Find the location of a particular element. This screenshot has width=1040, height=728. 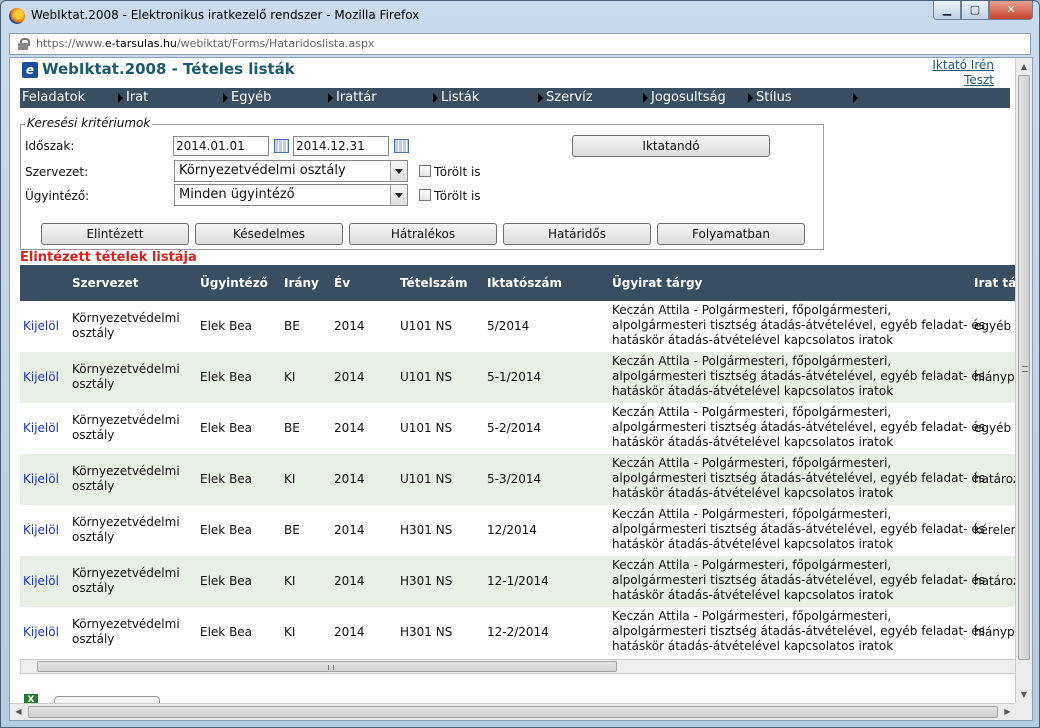

menu-item-listak: Listák is located at coordinates (460, 97).